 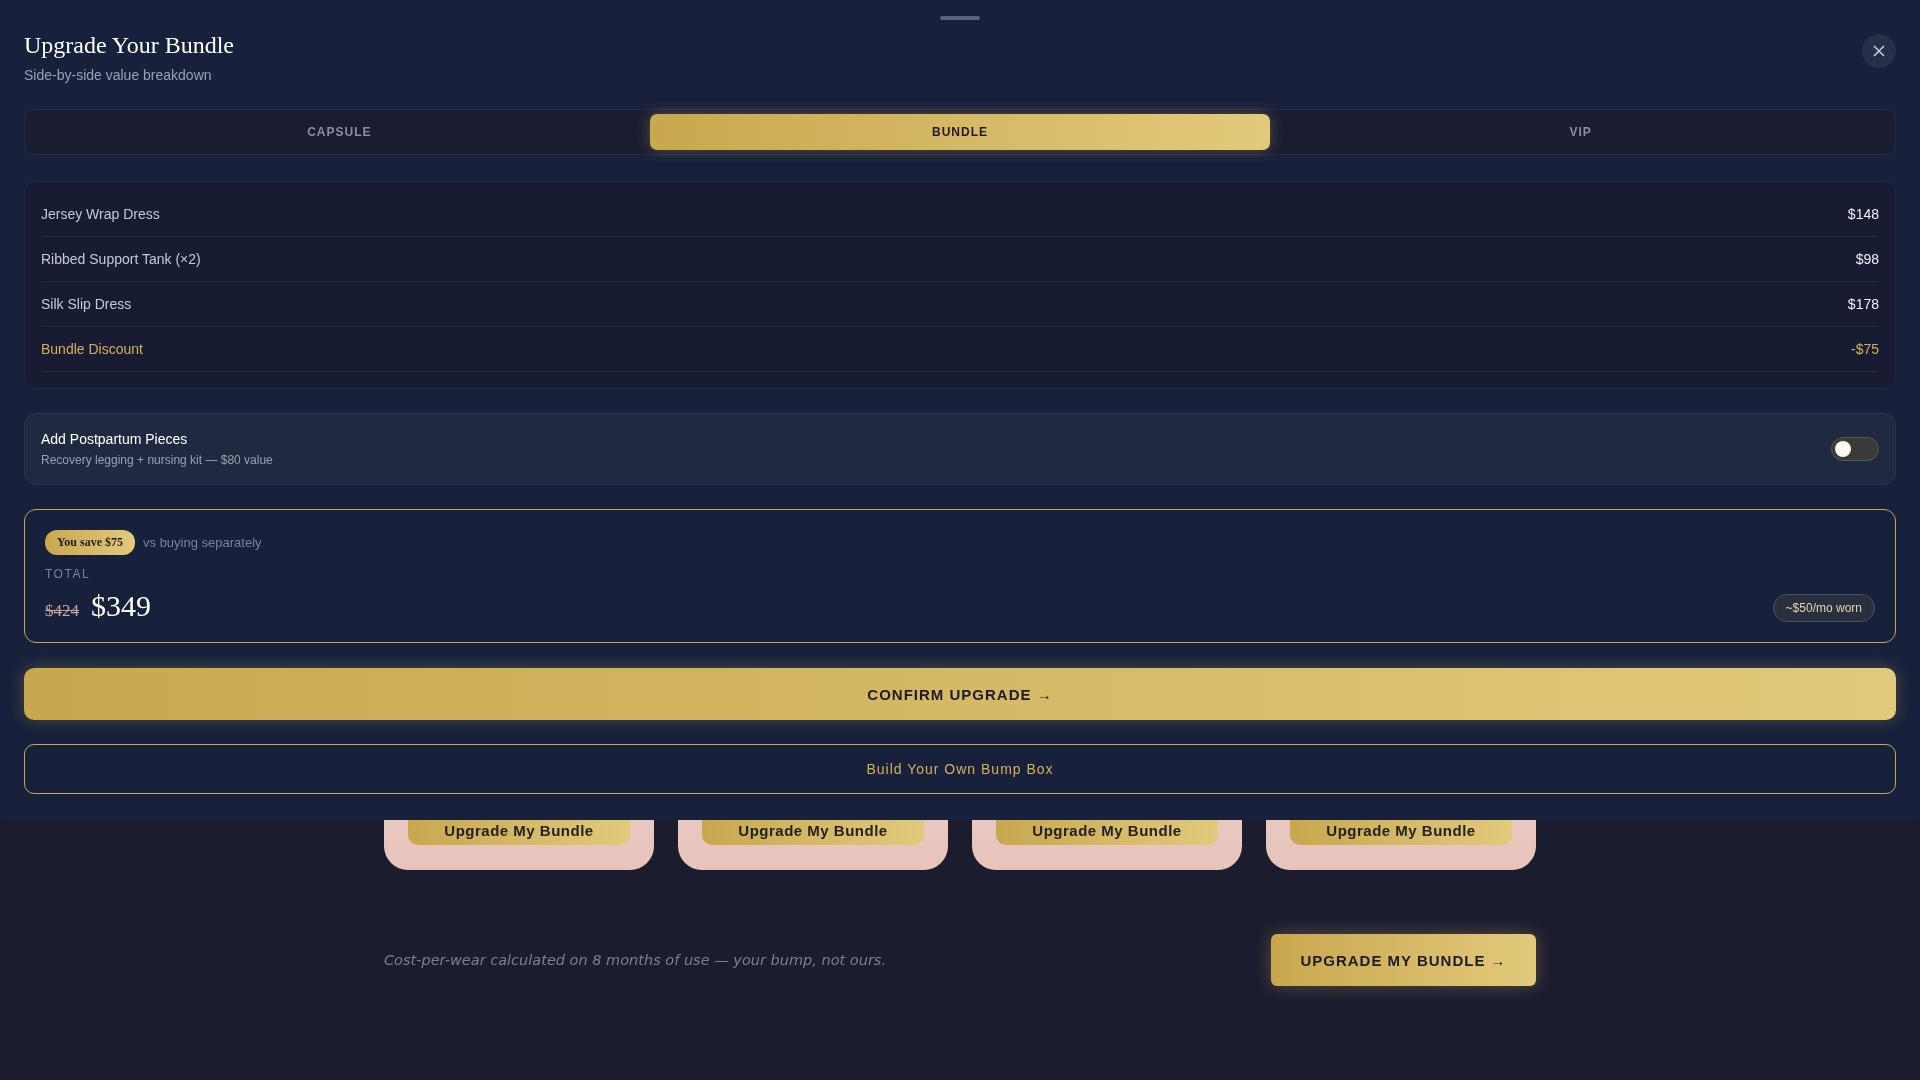 What do you see at coordinates (1867, 259) in the screenshot?
I see `item-price: $98` at bounding box center [1867, 259].